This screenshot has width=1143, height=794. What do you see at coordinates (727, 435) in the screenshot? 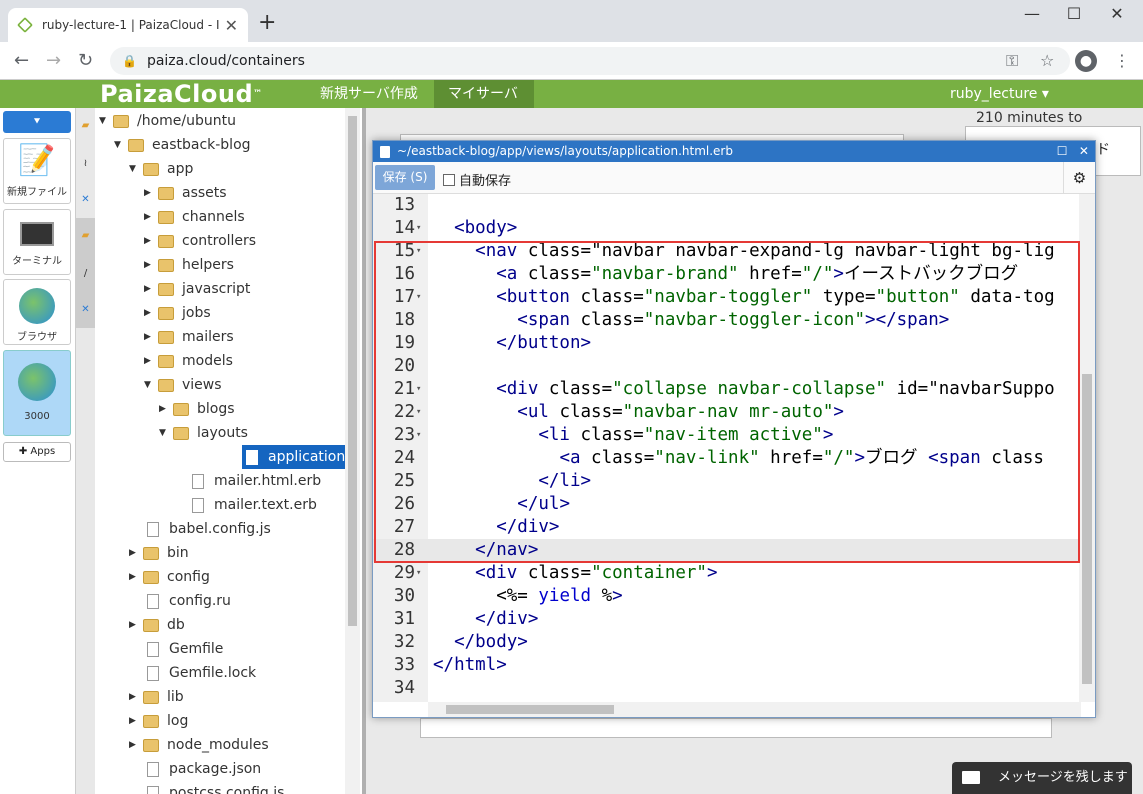
I see `code-line: 23 ▾ <li class="nav-item active">` at bounding box center [727, 435].